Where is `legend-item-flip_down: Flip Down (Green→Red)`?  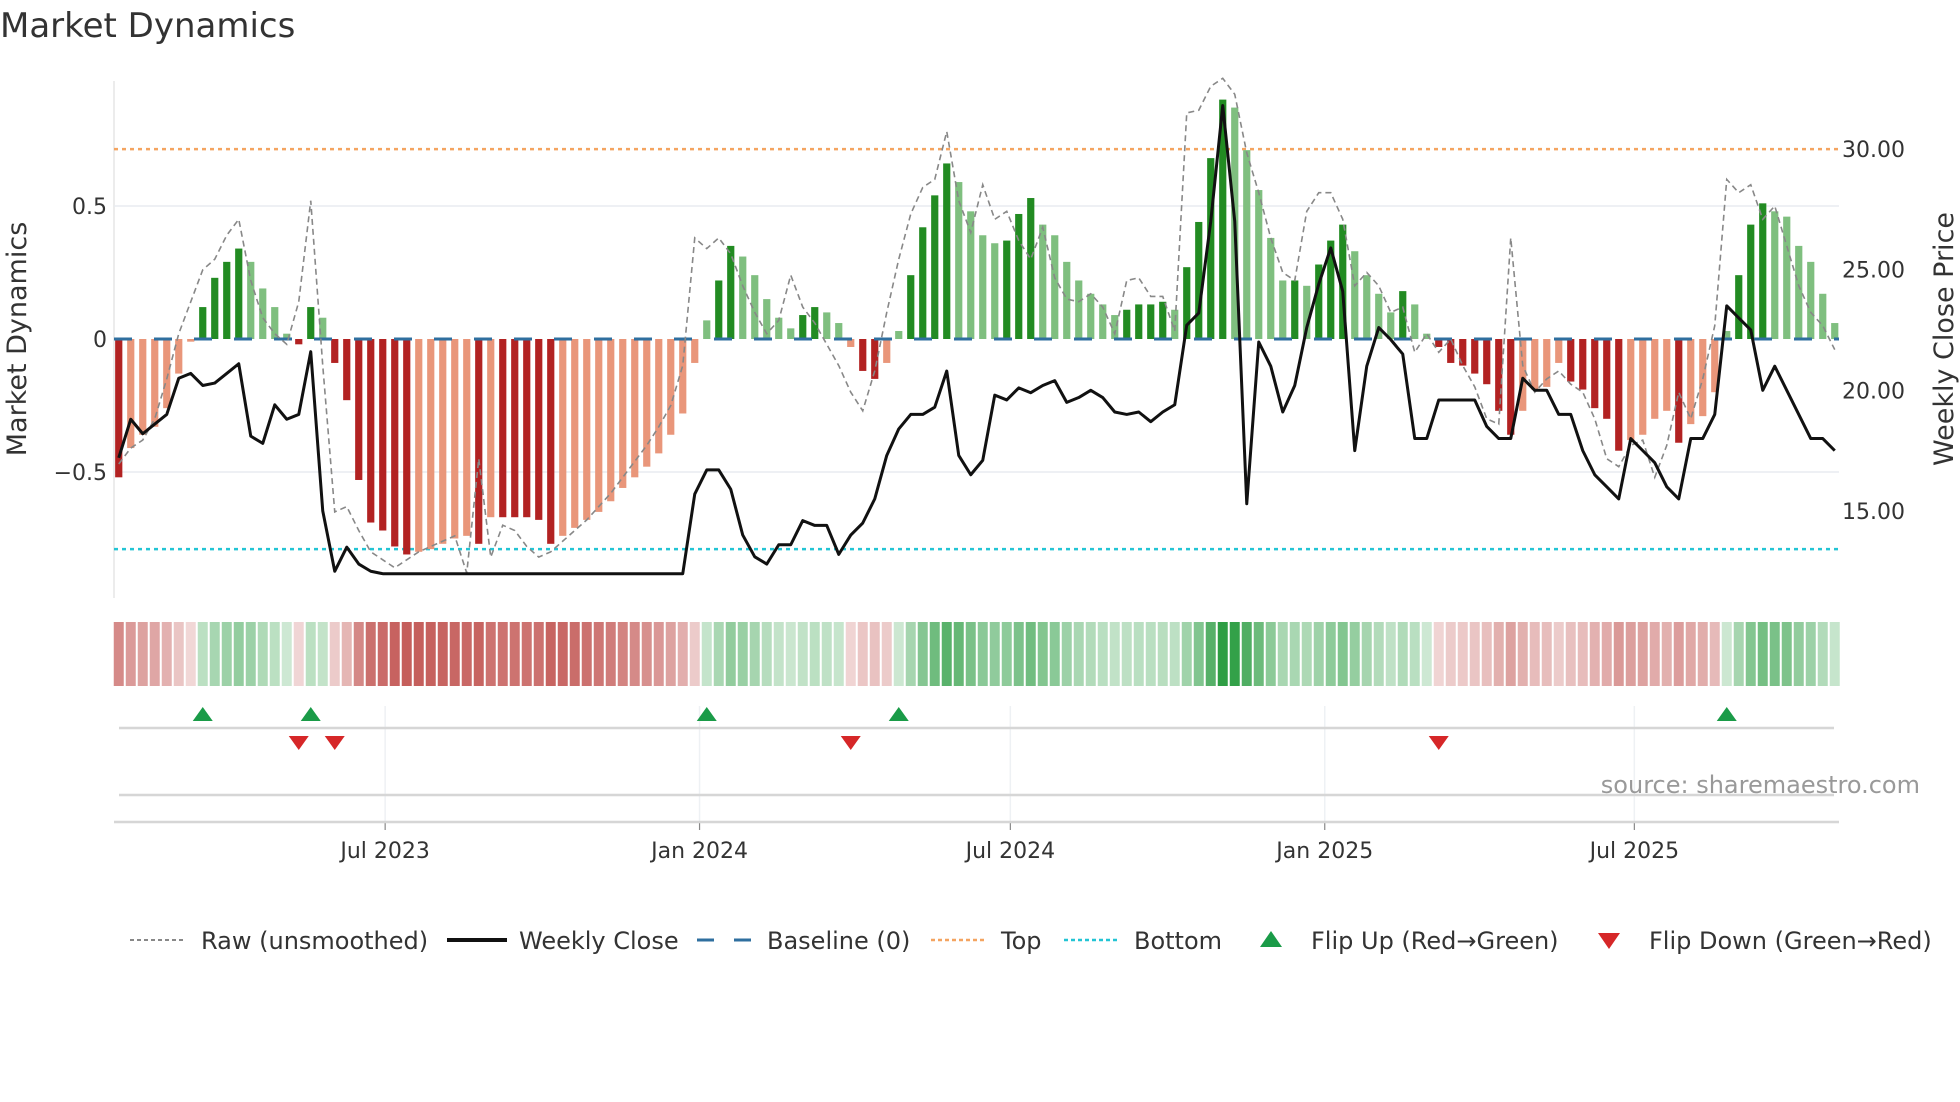 legend-item-flip_down: Flip Down (Green→Red) is located at coordinates (1765, 941).